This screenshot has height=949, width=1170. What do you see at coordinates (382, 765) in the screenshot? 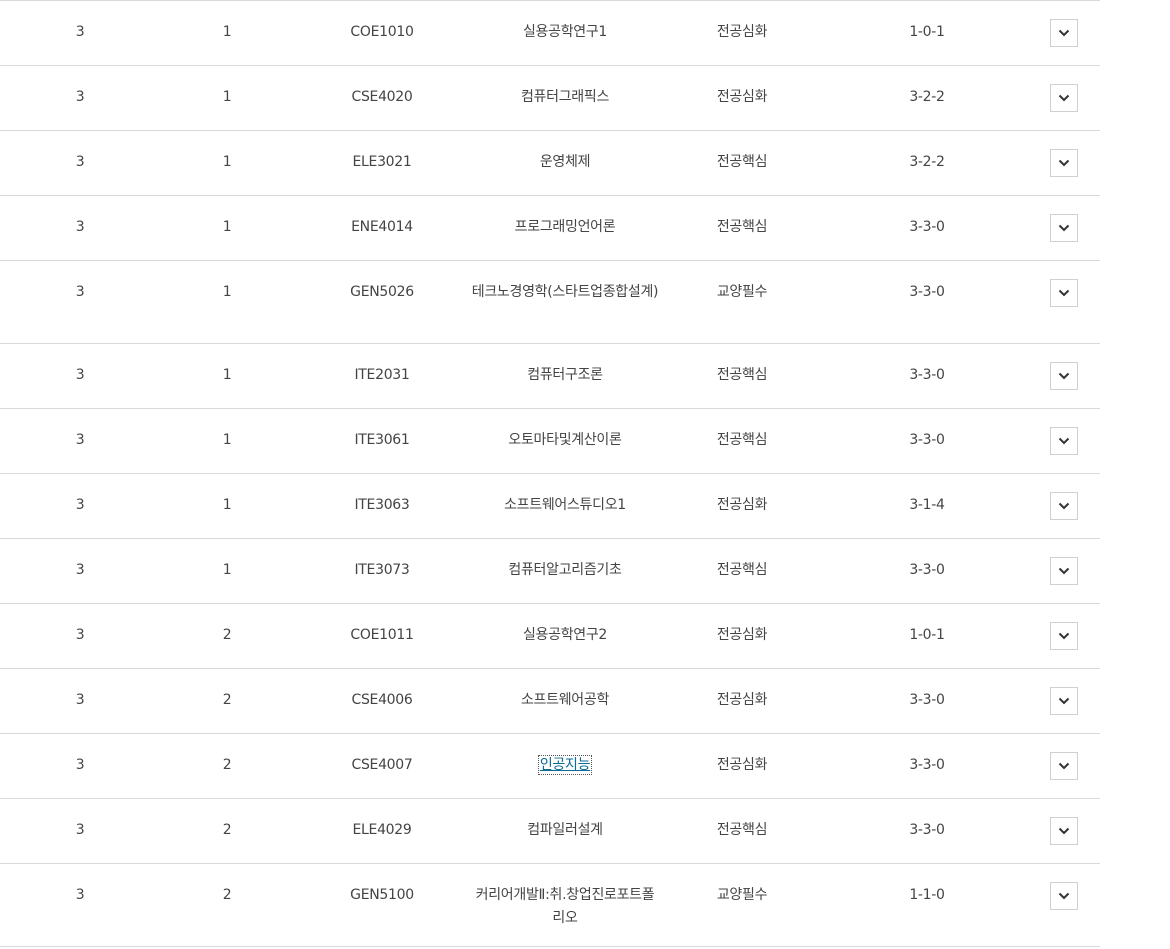
I see `course-code-cell: CSE4007` at bounding box center [382, 765].